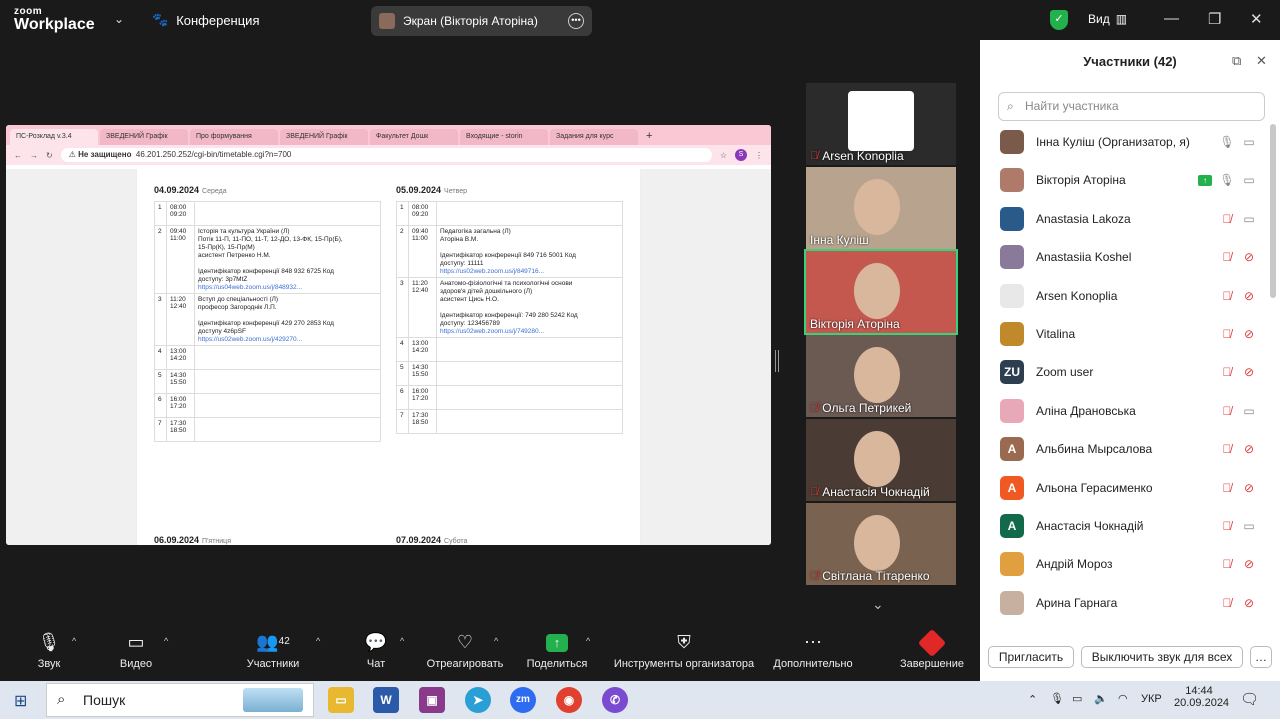 The height and width of the screenshot is (719, 1280). I want to click on more-options-icon: •••, so click(576, 21).